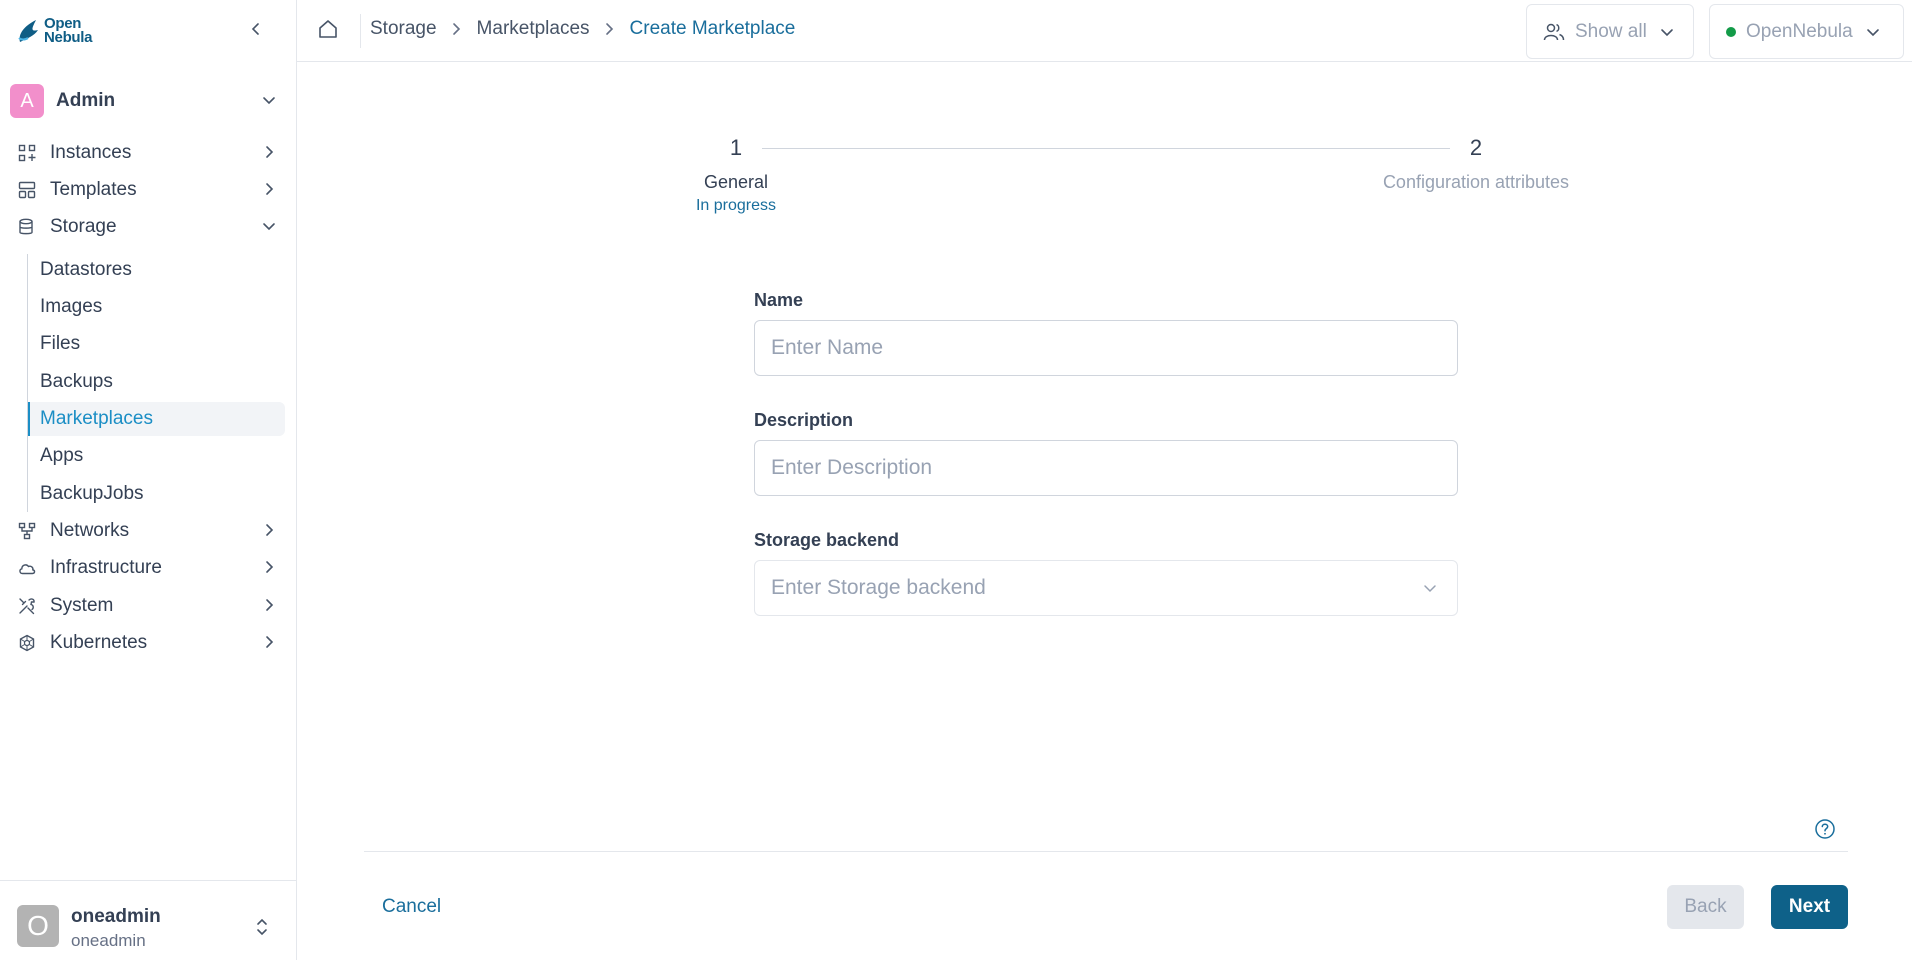  Describe the element at coordinates (156, 382) in the screenshot. I see `sidebar-subitem-backups: Backups` at that location.